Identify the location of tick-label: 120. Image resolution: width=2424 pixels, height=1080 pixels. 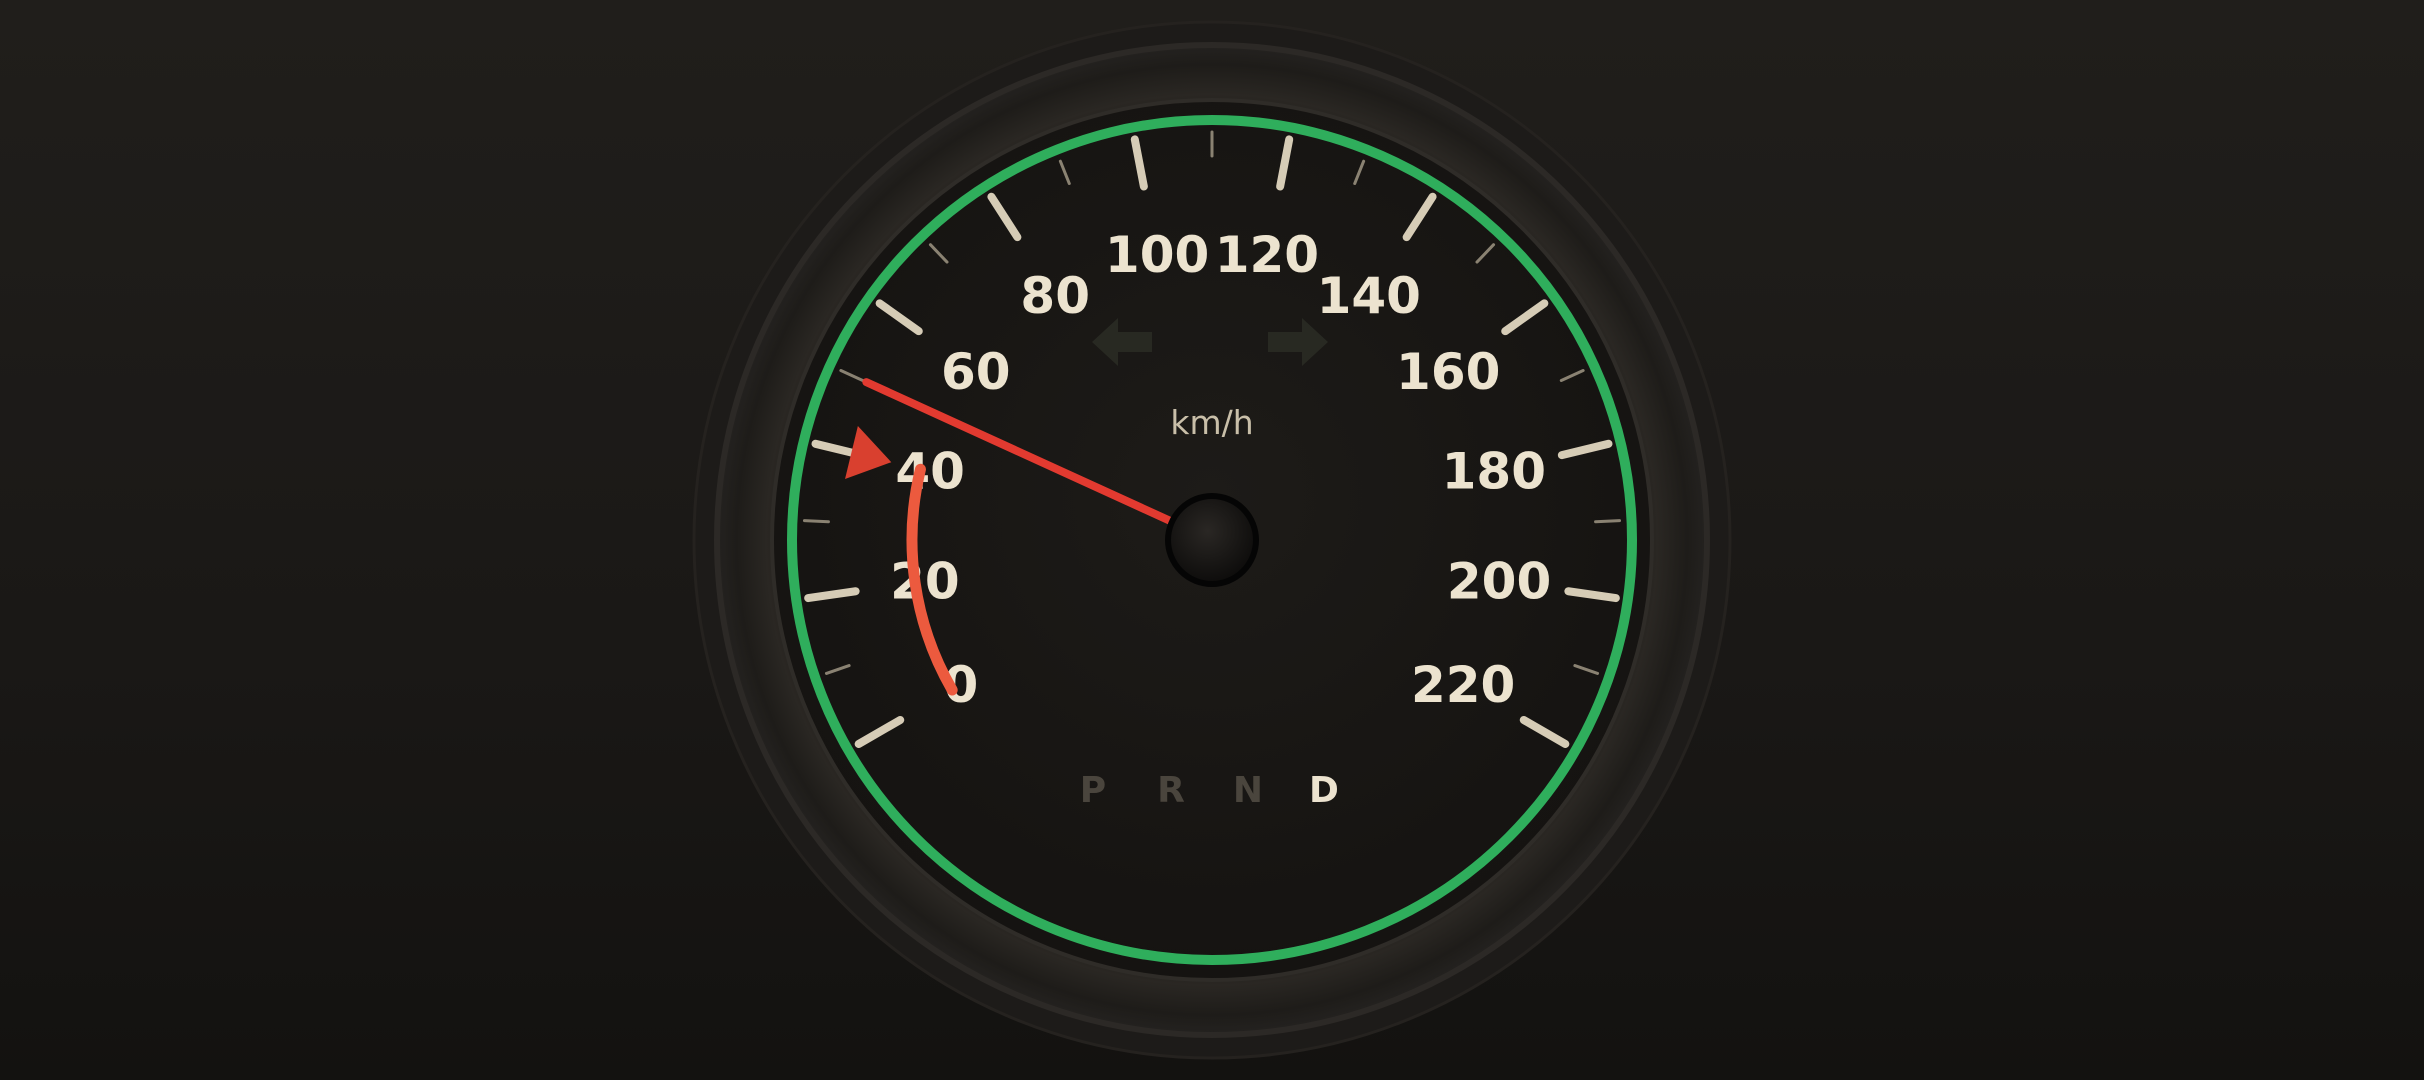
(1267, 255).